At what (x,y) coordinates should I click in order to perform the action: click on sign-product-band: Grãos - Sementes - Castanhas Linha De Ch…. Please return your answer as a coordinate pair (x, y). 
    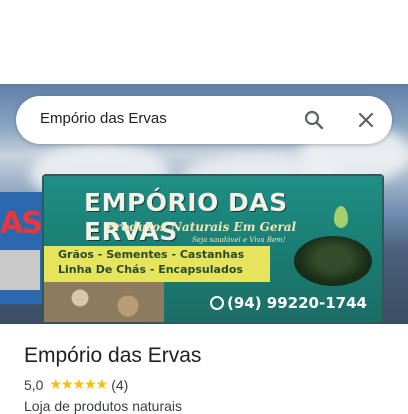
    Looking at the image, I should click on (157, 264).